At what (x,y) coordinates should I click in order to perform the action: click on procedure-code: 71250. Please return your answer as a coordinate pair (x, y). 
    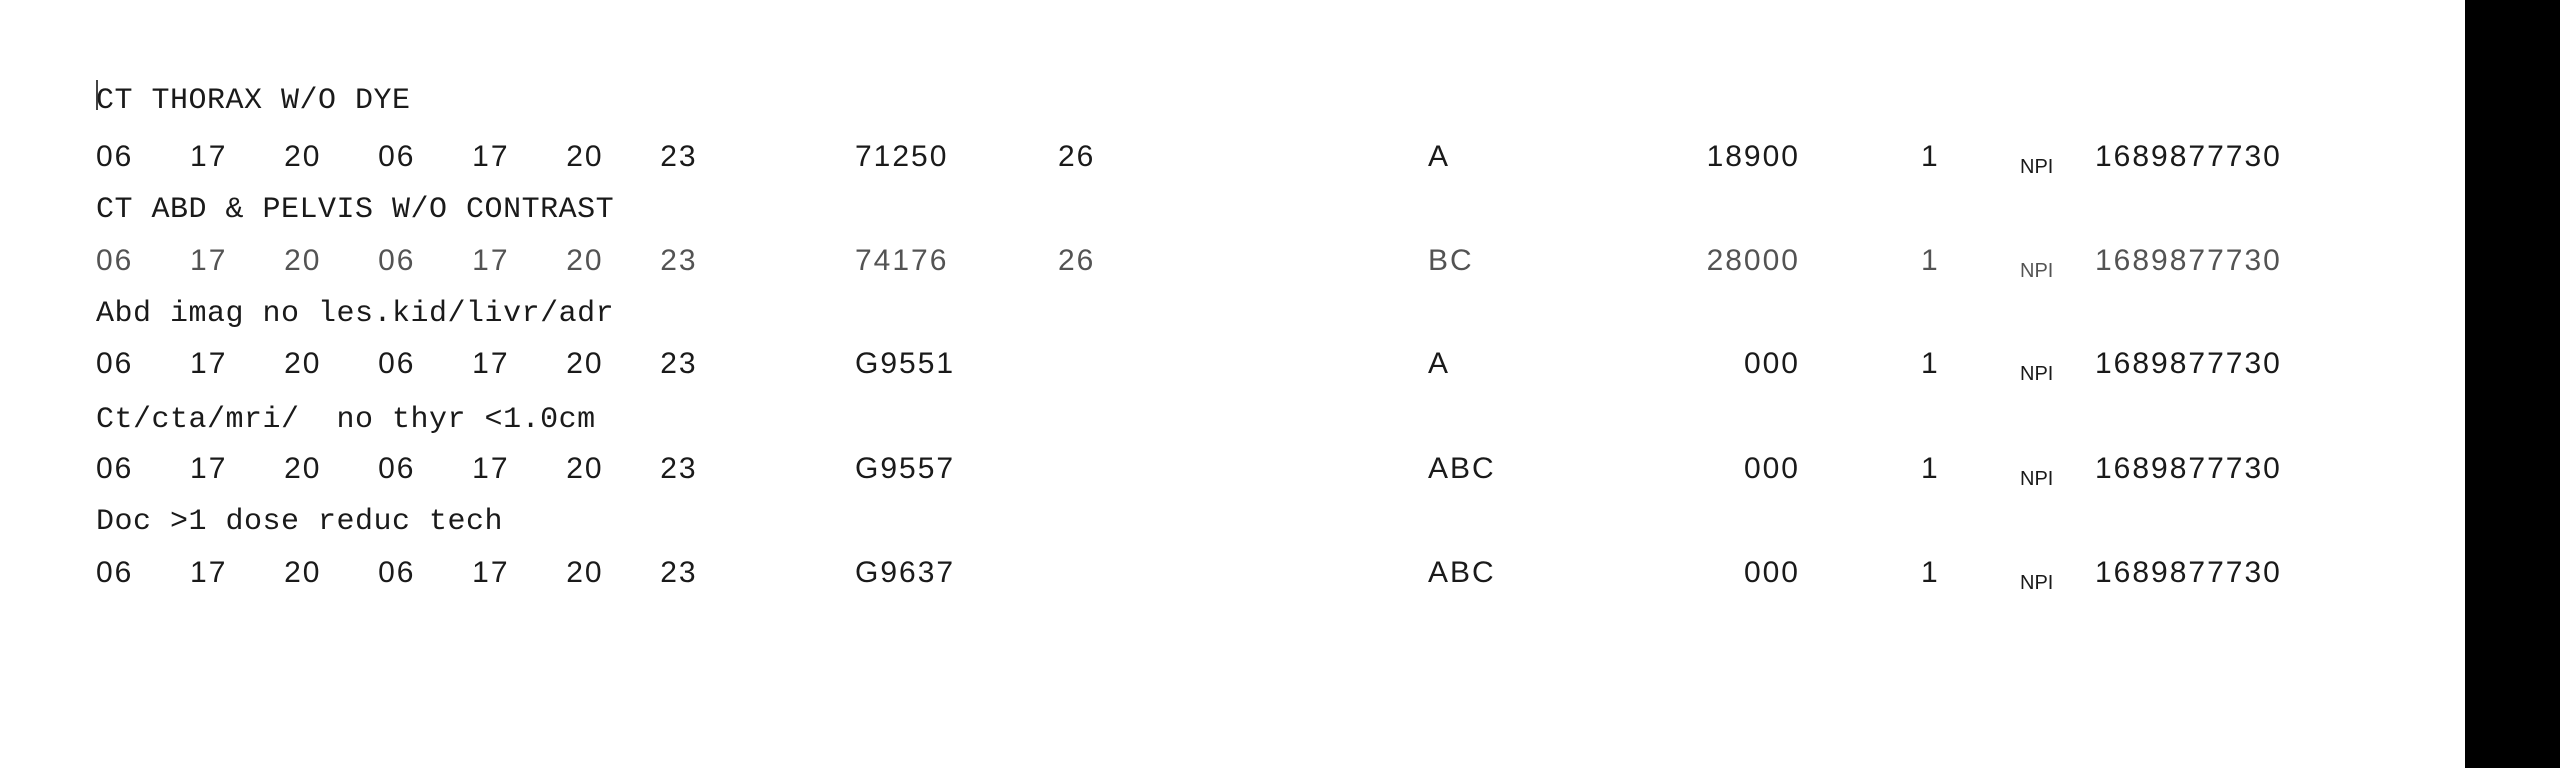
    Looking at the image, I should click on (902, 156).